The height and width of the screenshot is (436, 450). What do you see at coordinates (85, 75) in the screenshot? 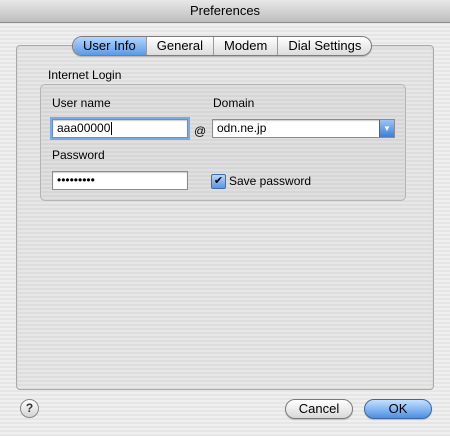
I see `internet-login-group-label: Internet Login` at bounding box center [85, 75].